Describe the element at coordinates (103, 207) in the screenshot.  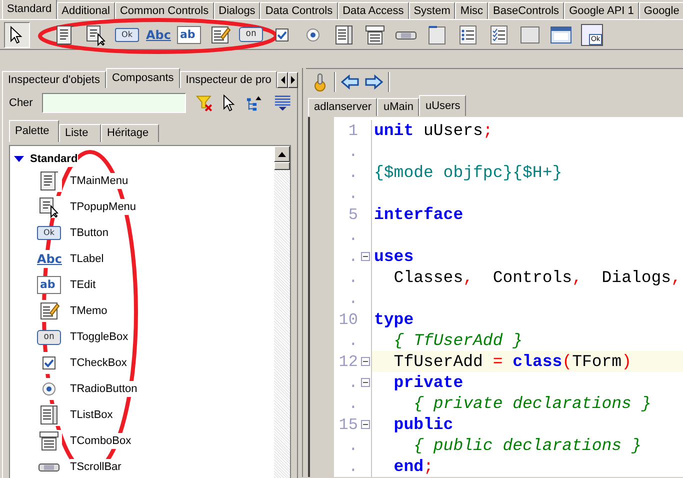
I see `component-item: TPopupMenu` at that location.